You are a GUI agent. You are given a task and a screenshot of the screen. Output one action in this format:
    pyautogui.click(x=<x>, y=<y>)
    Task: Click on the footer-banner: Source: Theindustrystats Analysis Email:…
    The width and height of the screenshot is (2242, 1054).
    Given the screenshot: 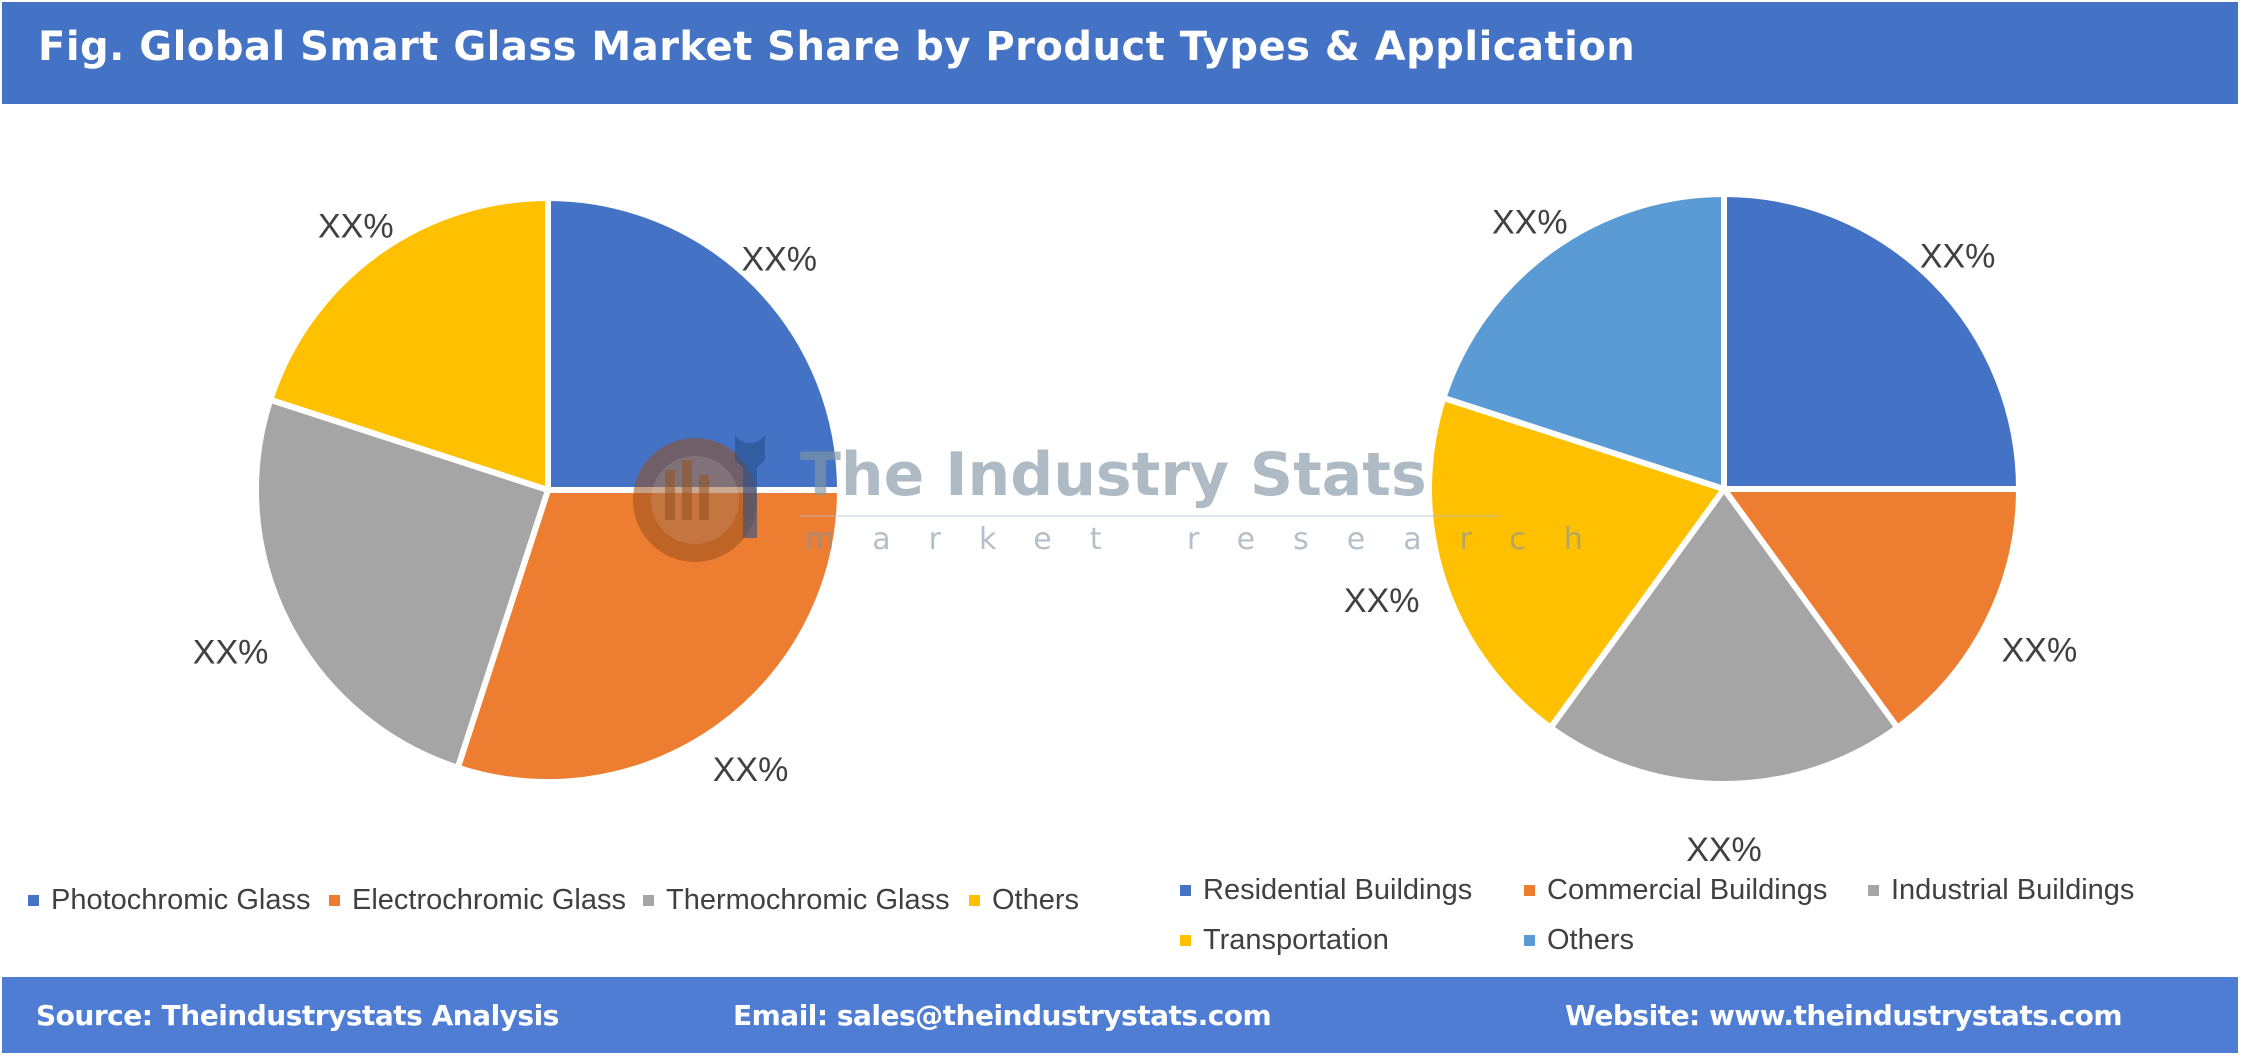 What is the action you would take?
    pyautogui.click(x=1120, y=1015)
    